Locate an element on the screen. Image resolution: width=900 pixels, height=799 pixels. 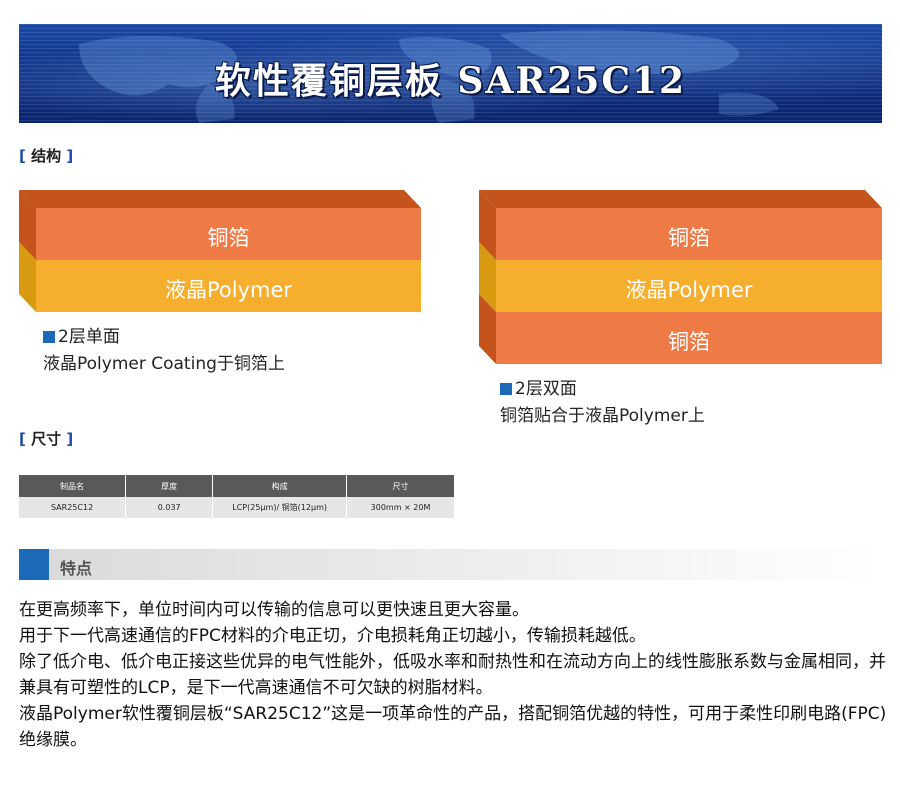
double-layer-lcp-label: 液晶Polymer is located at coordinates (689, 290).